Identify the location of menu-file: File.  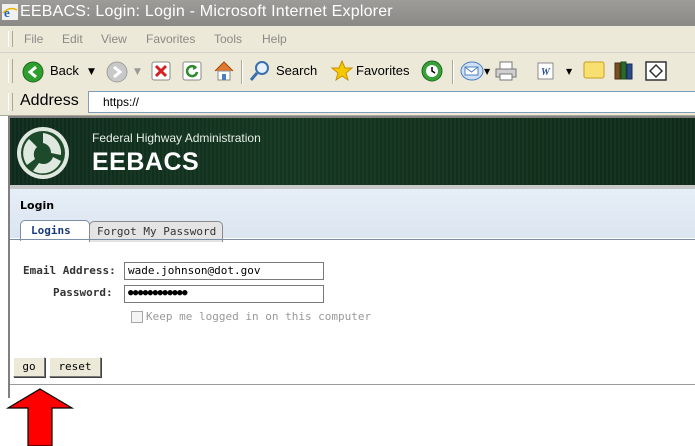
(33, 39).